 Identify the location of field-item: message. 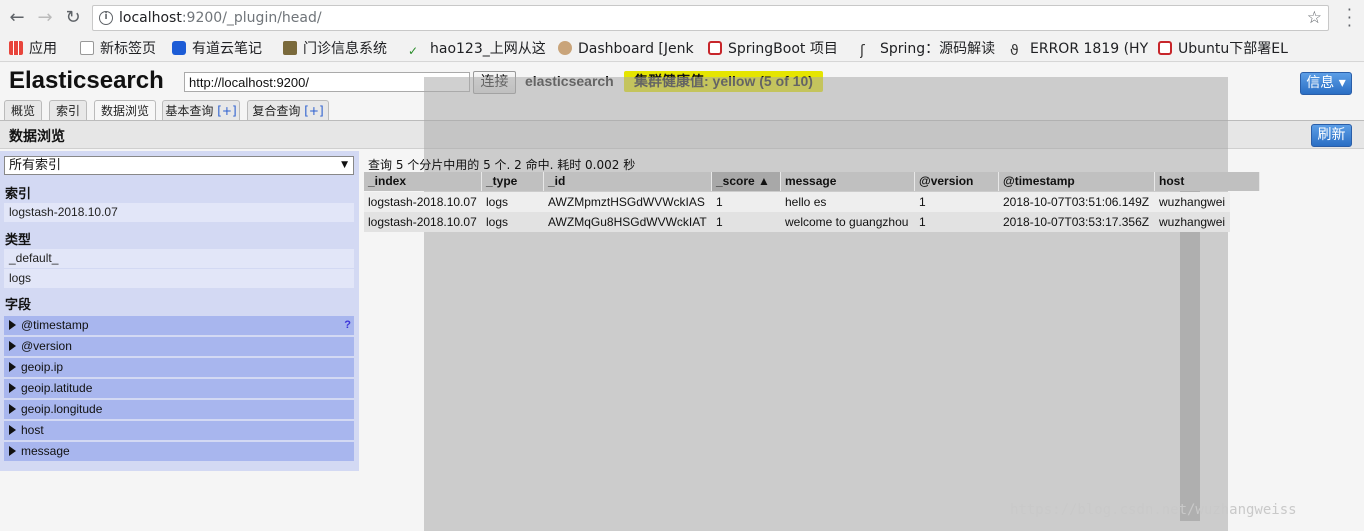
(179, 451).